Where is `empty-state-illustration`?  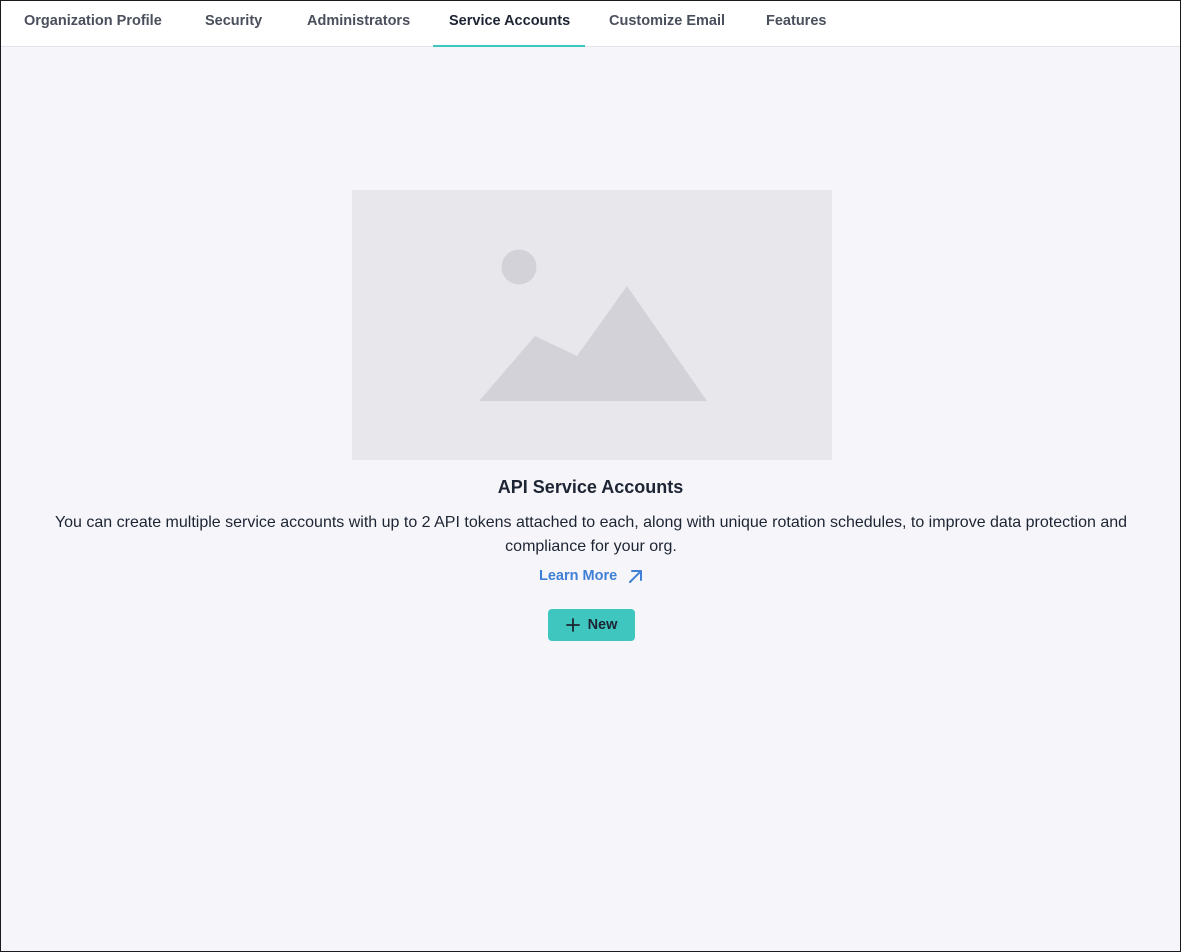 empty-state-illustration is located at coordinates (592, 325).